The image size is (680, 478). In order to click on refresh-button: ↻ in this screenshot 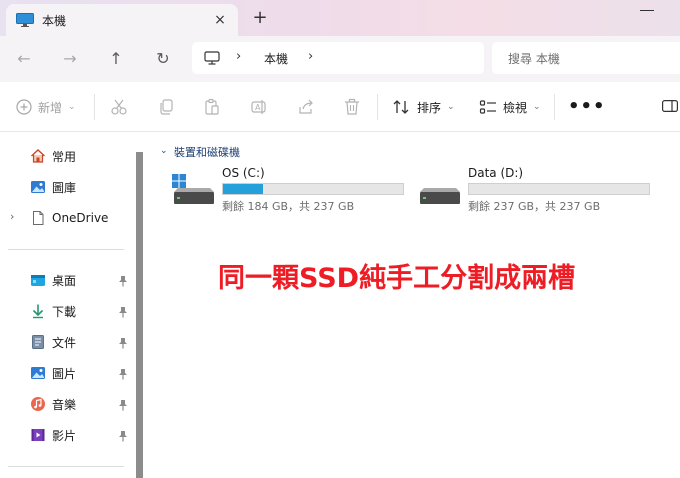, I will do `click(163, 59)`.